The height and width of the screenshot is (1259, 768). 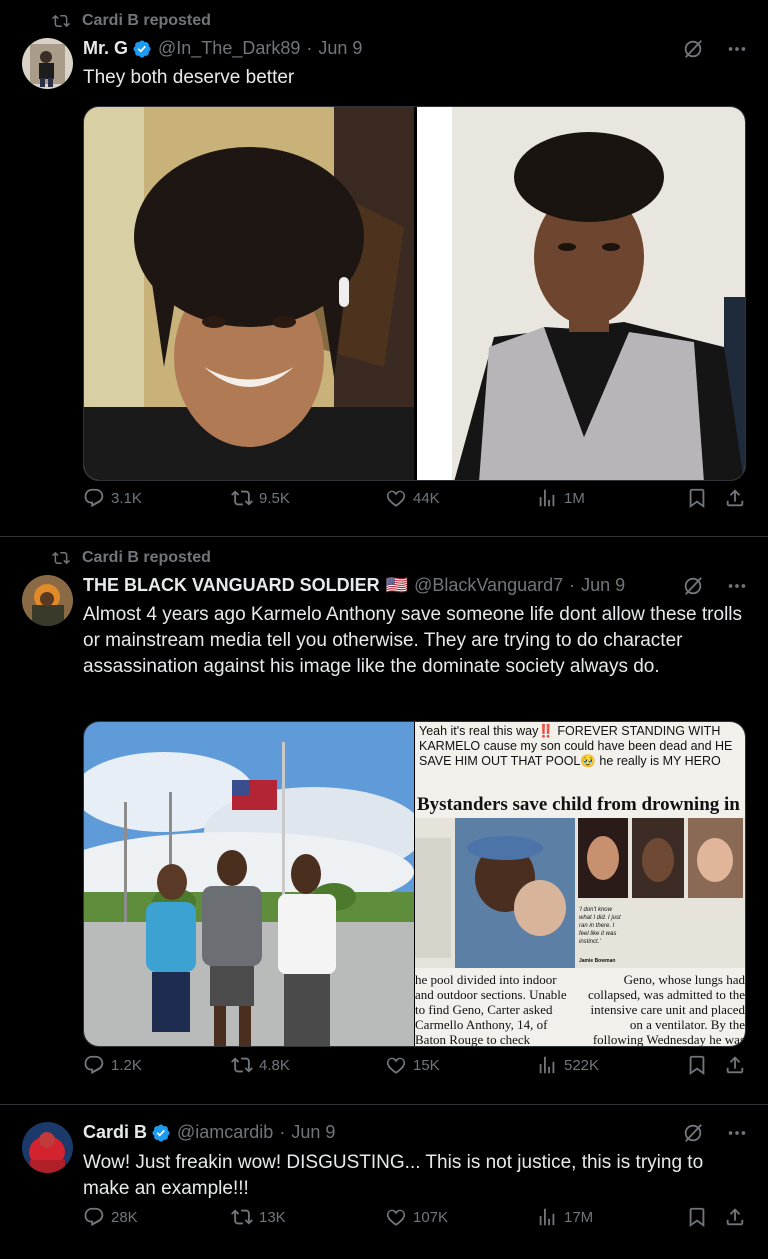 I want to click on tweet-header: Cardi B @iamcardib · Jun 9, so click(x=415, y=1132).